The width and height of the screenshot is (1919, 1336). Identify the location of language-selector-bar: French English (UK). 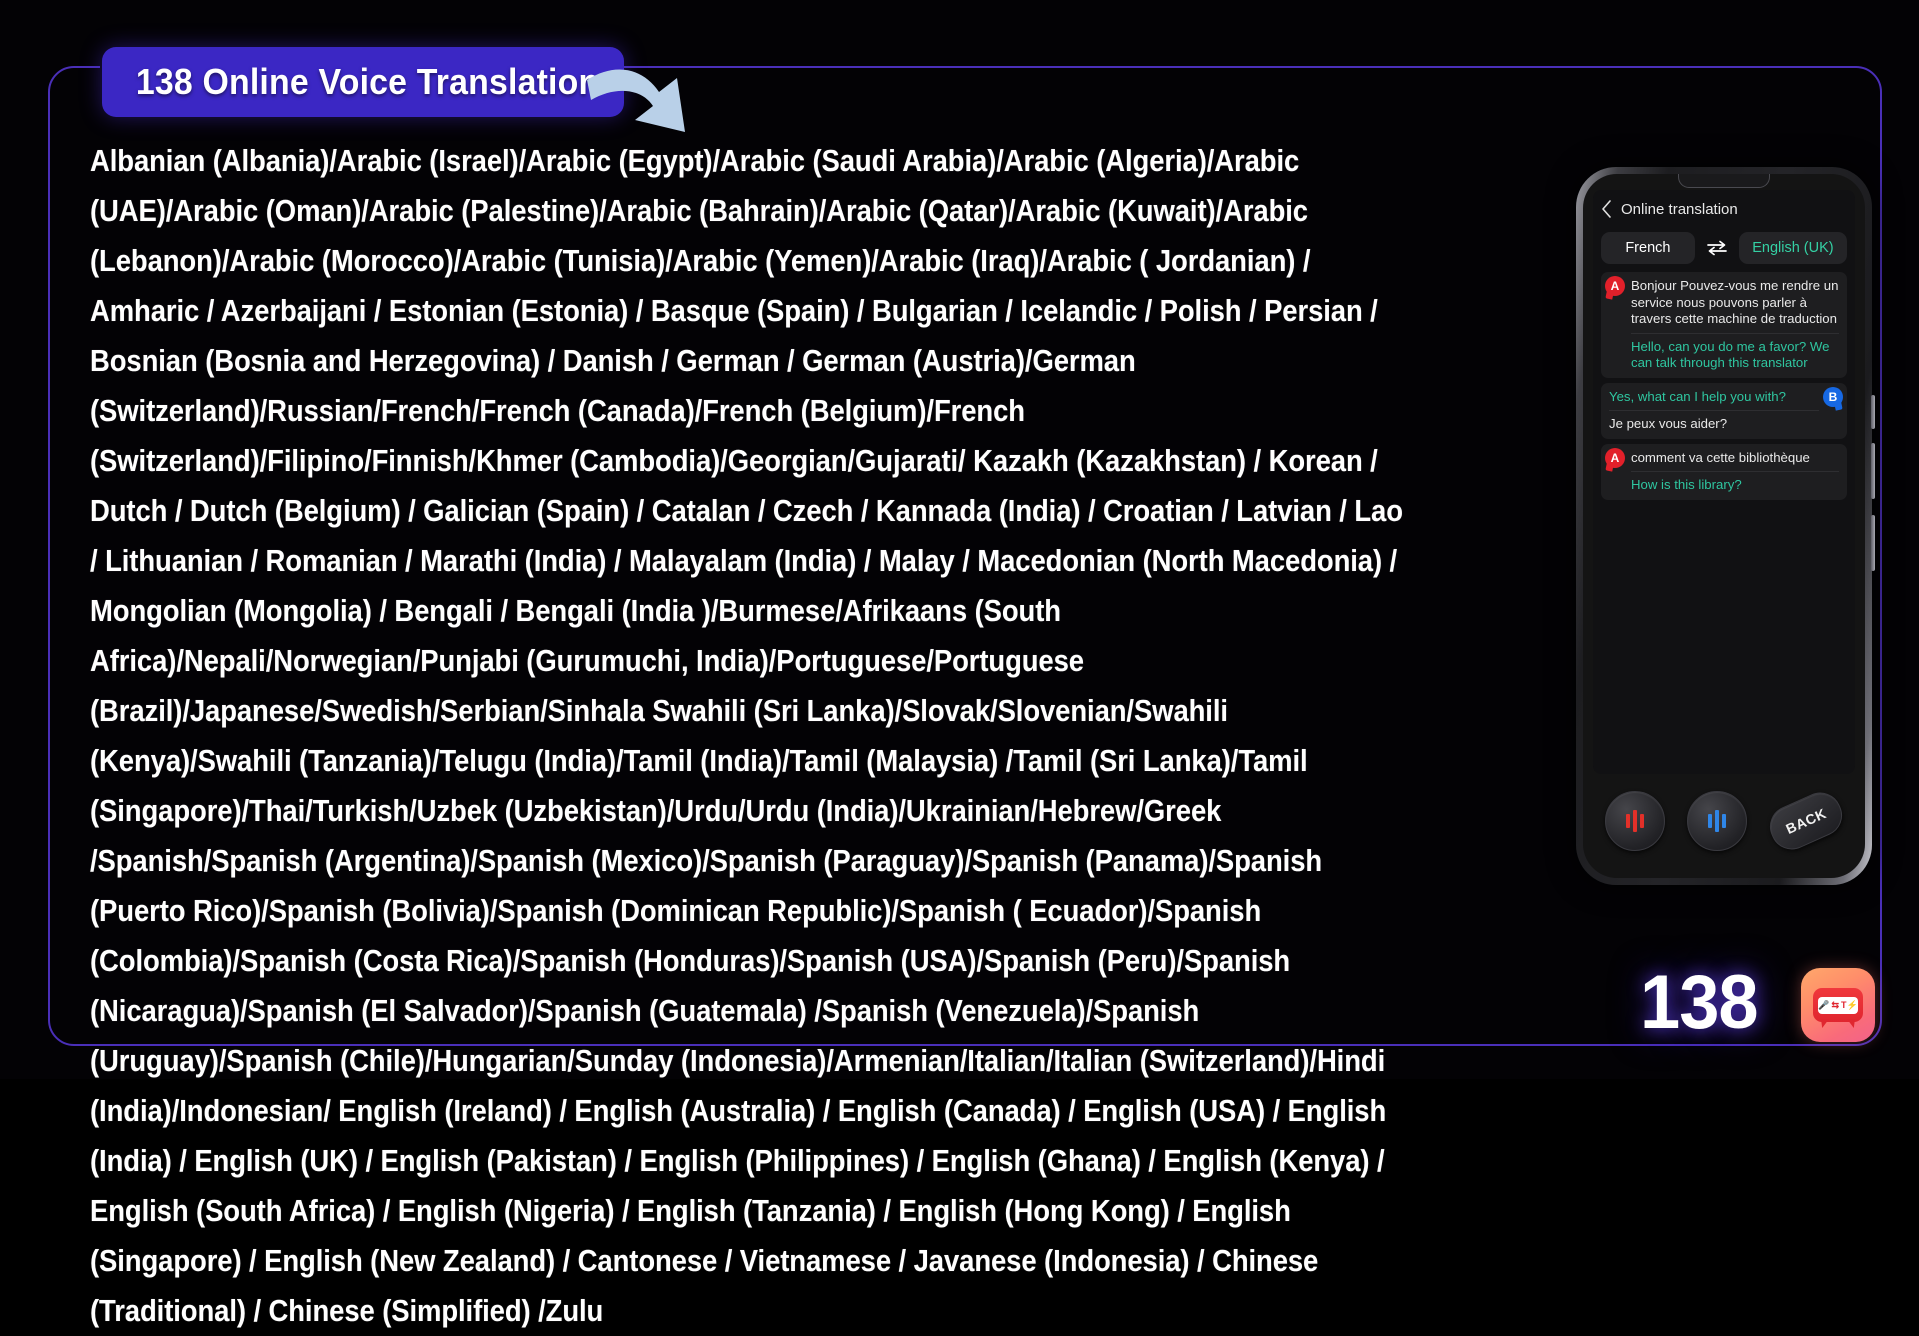
(1724, 248).